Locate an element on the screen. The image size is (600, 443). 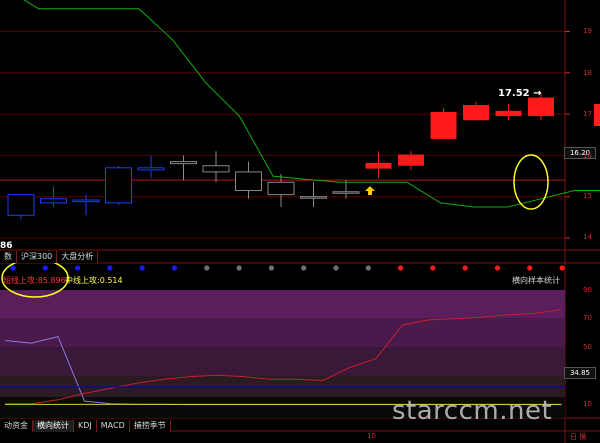
y-tick-label: 15 is located at coordinates (587, 196).